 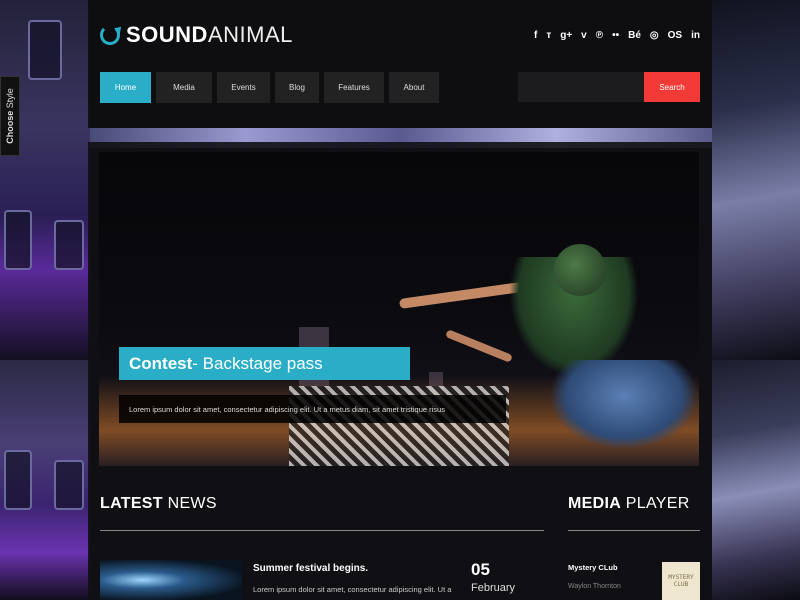 What do you see at coordinates (624, 405) in the screenshot?
I see `dancer-legs` at bounding box center [624, 405].